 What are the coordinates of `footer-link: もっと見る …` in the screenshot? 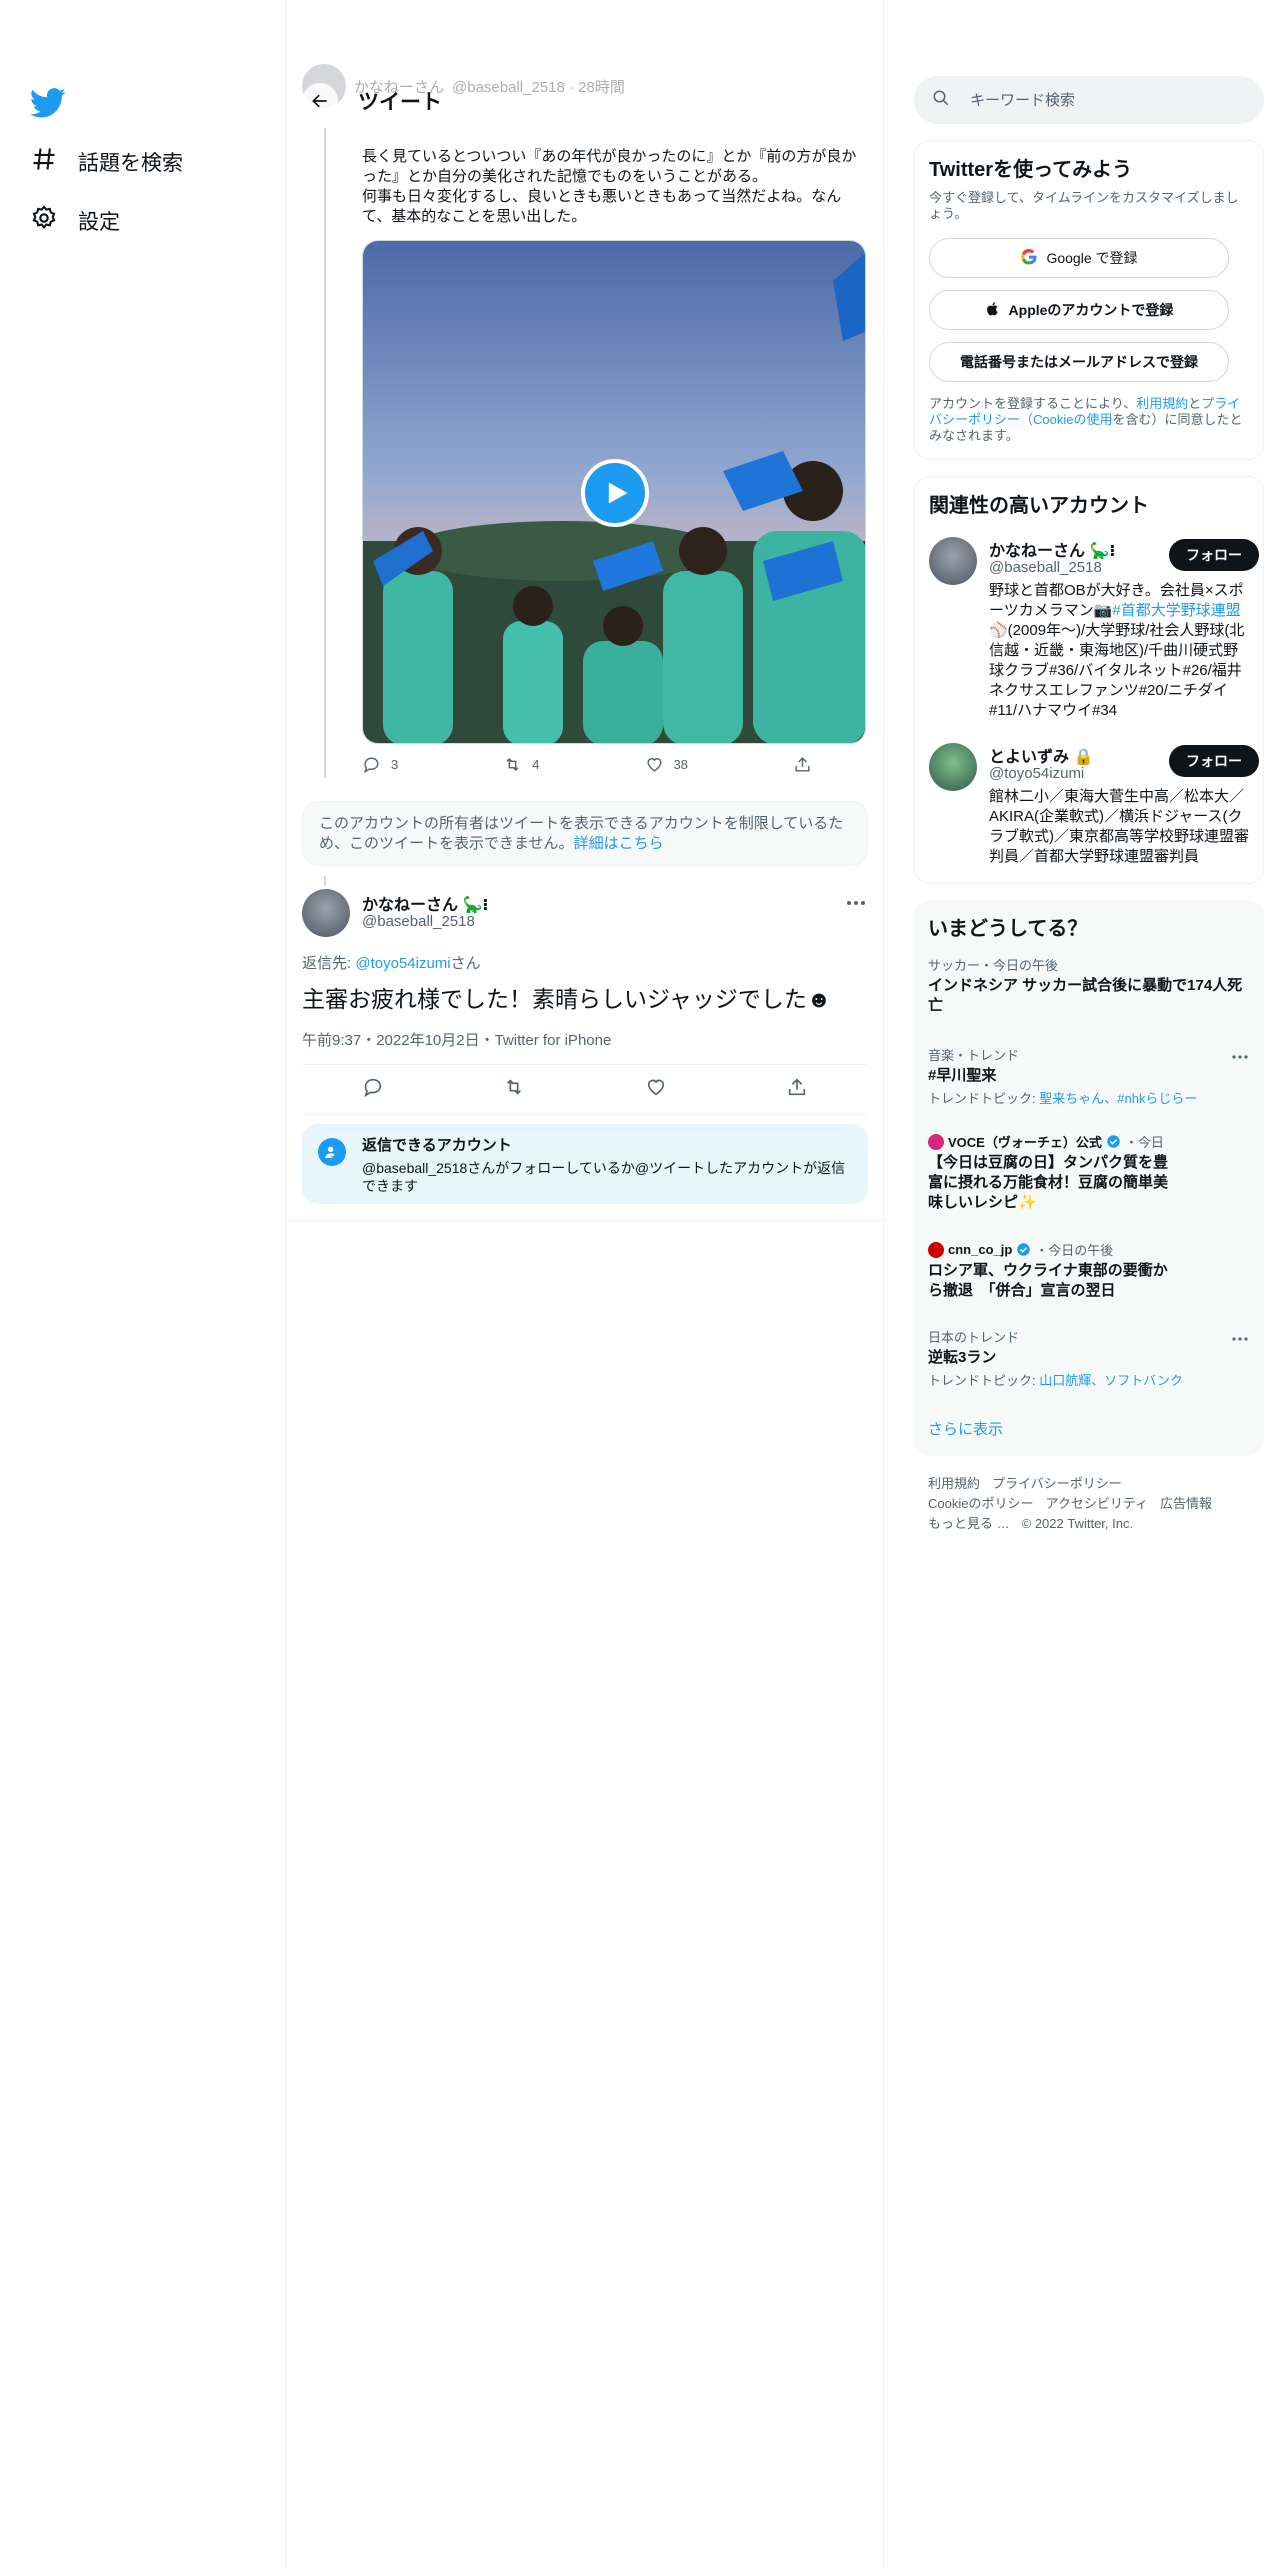 It's located at (969, 1523).